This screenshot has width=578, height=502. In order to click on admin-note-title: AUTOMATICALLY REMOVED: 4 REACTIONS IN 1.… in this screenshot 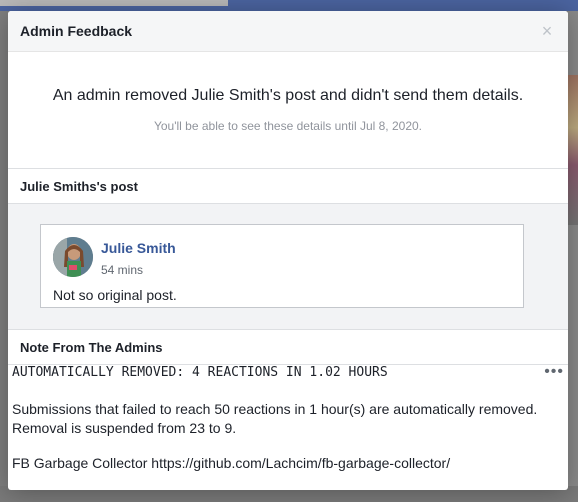, I will do `click(200, 372)`.